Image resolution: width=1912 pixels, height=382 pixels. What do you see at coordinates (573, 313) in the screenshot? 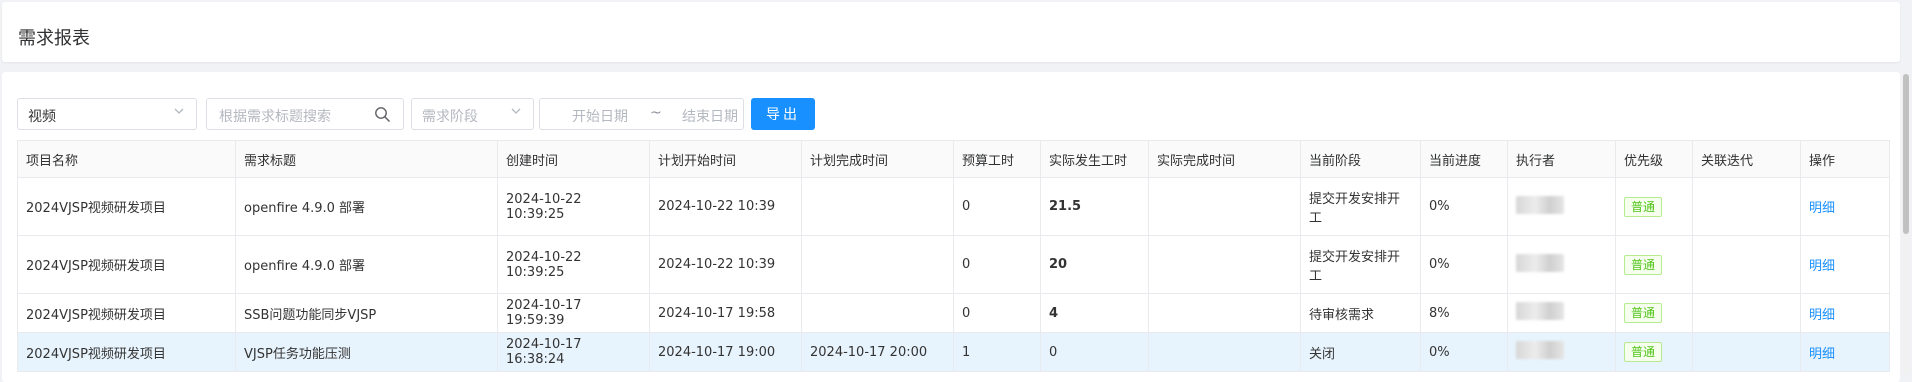
I see `created-cell: 2024-10-17 19:59:39` at bounding box center [573, 313].